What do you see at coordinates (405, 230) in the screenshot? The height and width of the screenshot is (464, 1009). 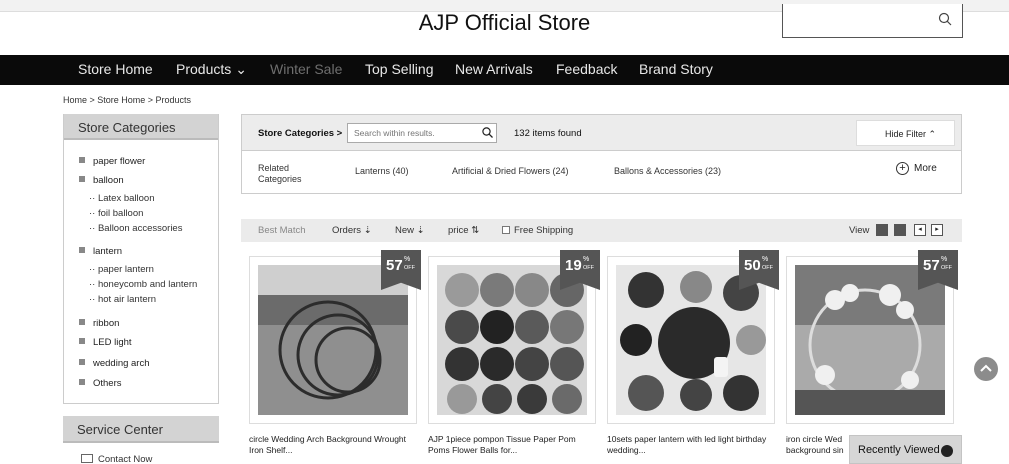 I see `sort-new-label: New` at bounding box center [405, 230].